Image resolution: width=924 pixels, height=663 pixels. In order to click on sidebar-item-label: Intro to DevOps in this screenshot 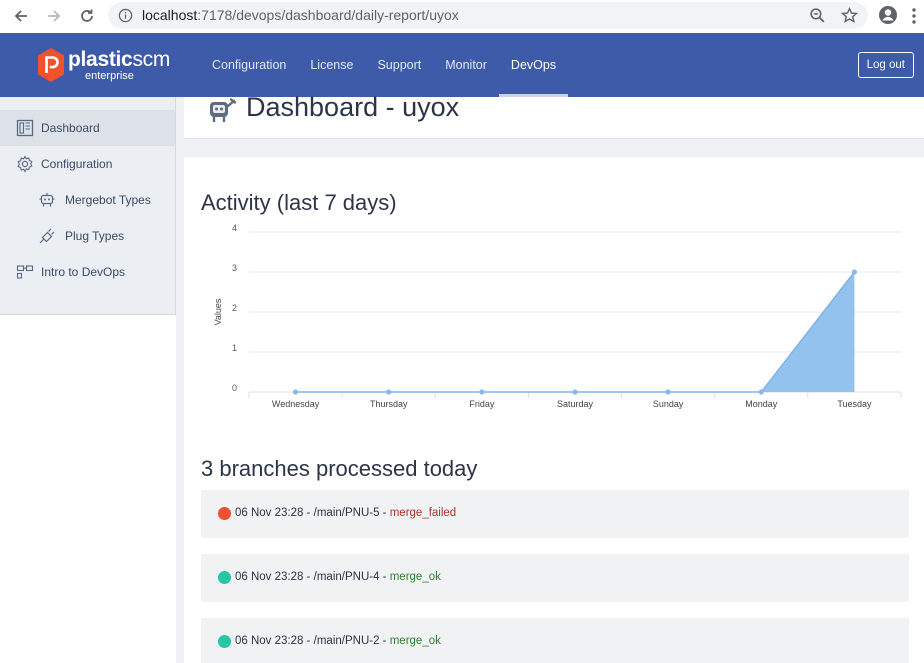, I will do `click(83, 272)`.